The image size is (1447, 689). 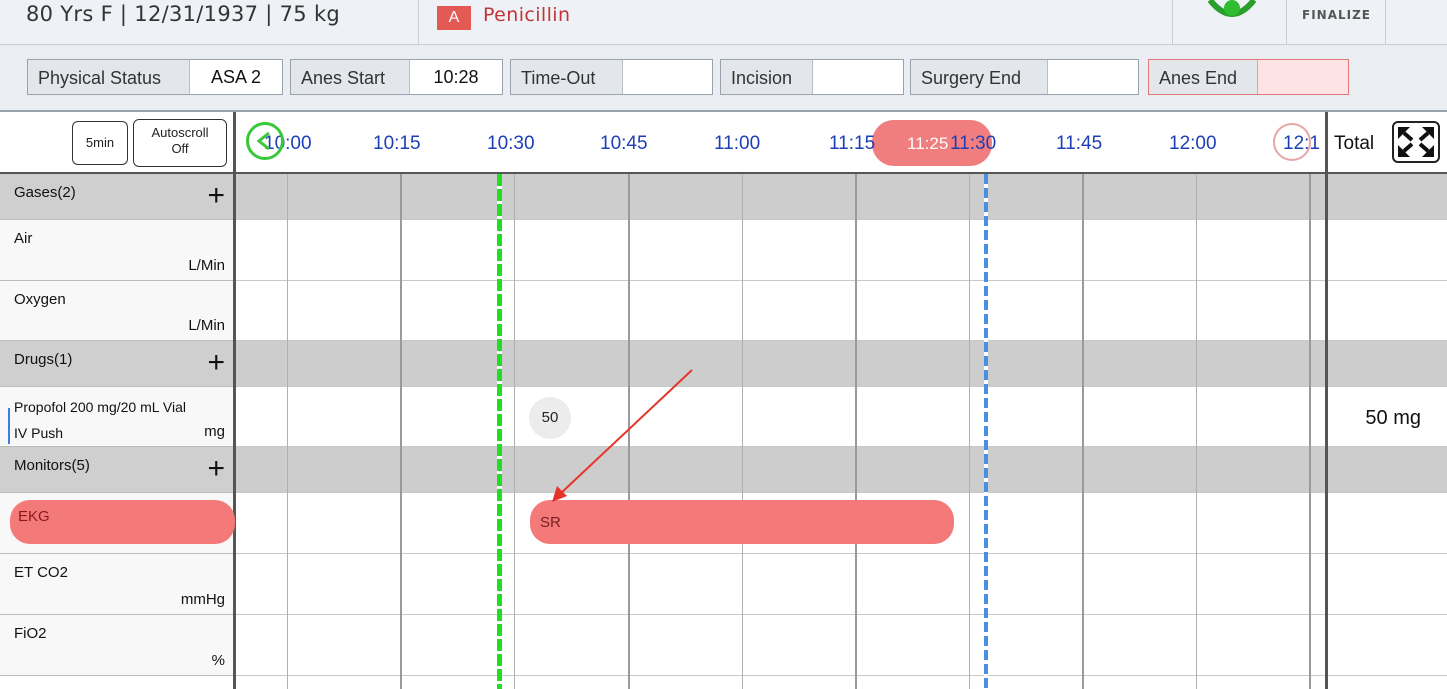 What do you see at coordinates (180, 132) in the screenshot?
I see `autoscroll-label: Autoscroll` at bounding box center [180, 132].